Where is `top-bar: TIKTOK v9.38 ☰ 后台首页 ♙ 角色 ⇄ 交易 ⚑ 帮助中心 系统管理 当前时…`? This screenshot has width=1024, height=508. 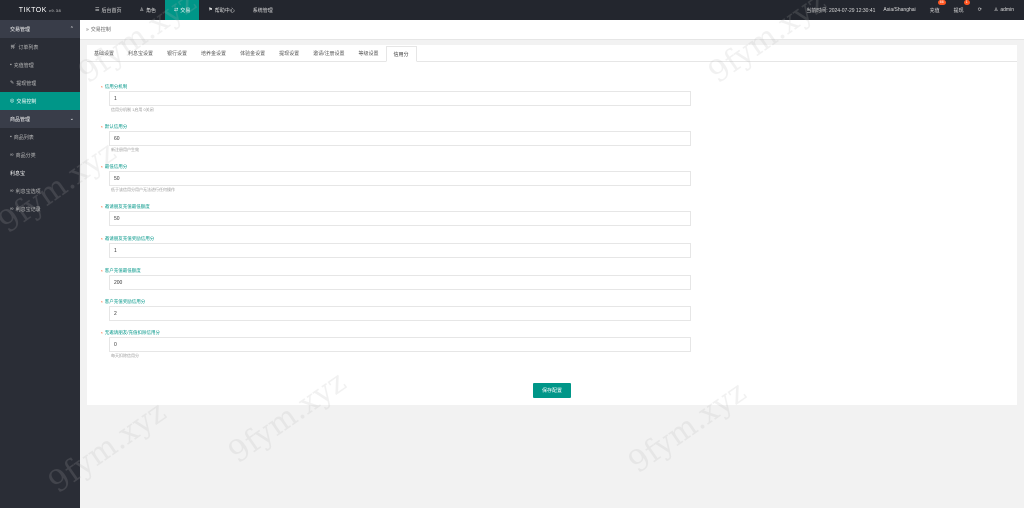
top-bar: TIKTOK v9.38 ☰ 后台首页 ♙ 角色 ⇄ 交易 ⚑ 帮助中心 系统管理 当前时… is located at coordinates (512, 10).